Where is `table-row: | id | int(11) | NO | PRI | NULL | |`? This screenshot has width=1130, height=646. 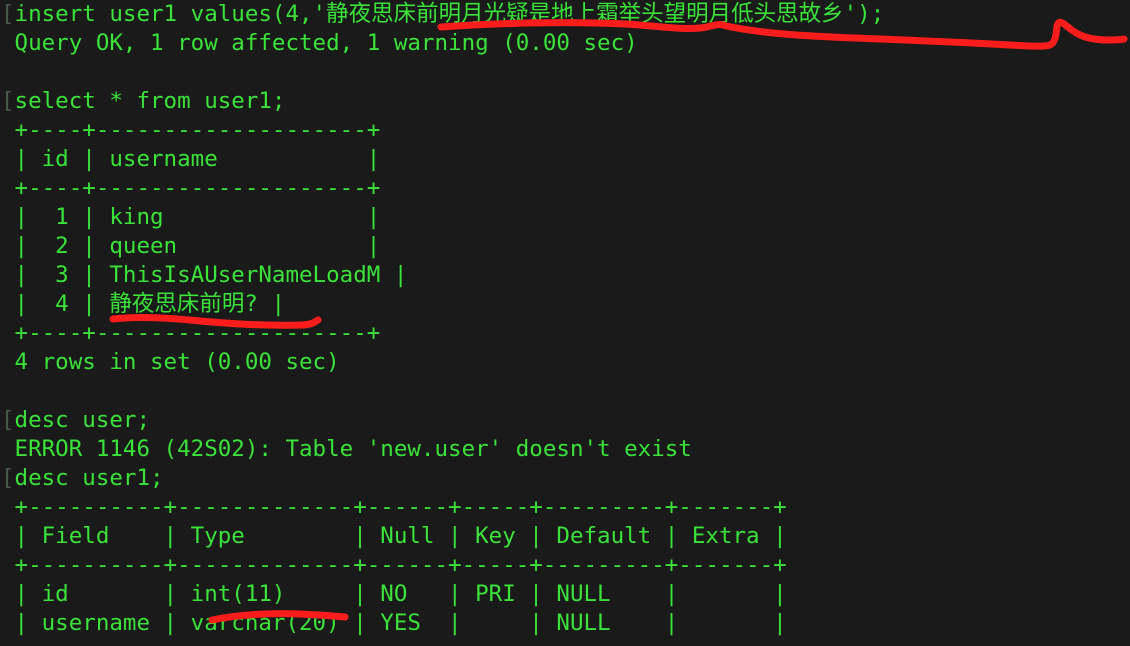
table-row: | id | int(11) | NO | PRI | NULL | | is located at coordinates (565, 594).